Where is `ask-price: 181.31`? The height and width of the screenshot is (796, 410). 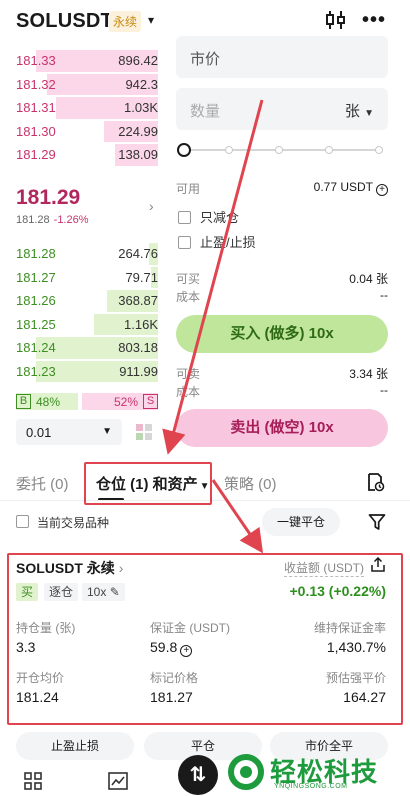 ask-price: 181.31 is located at coordinates (36, 107).